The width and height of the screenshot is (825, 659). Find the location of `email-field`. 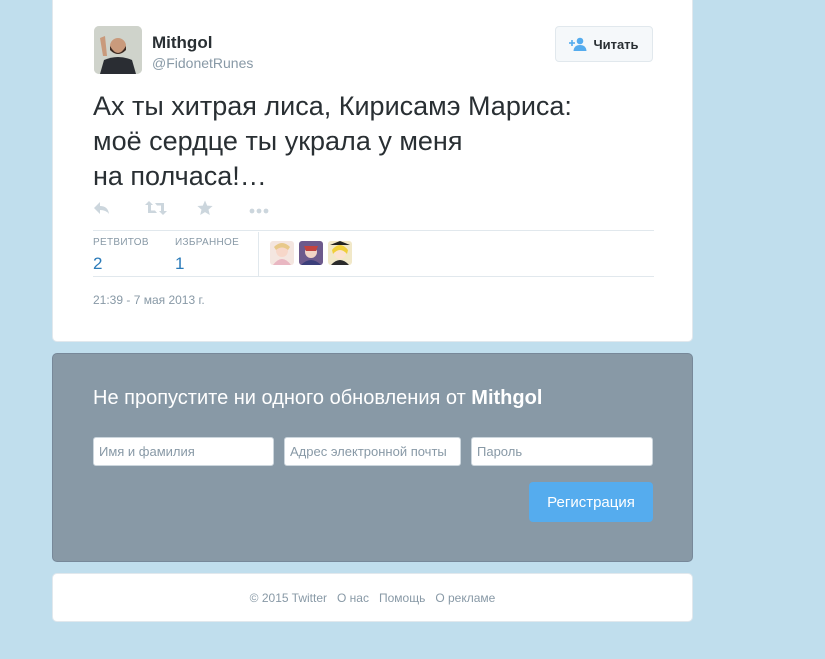

email-field is located at coordinates (372, 451).